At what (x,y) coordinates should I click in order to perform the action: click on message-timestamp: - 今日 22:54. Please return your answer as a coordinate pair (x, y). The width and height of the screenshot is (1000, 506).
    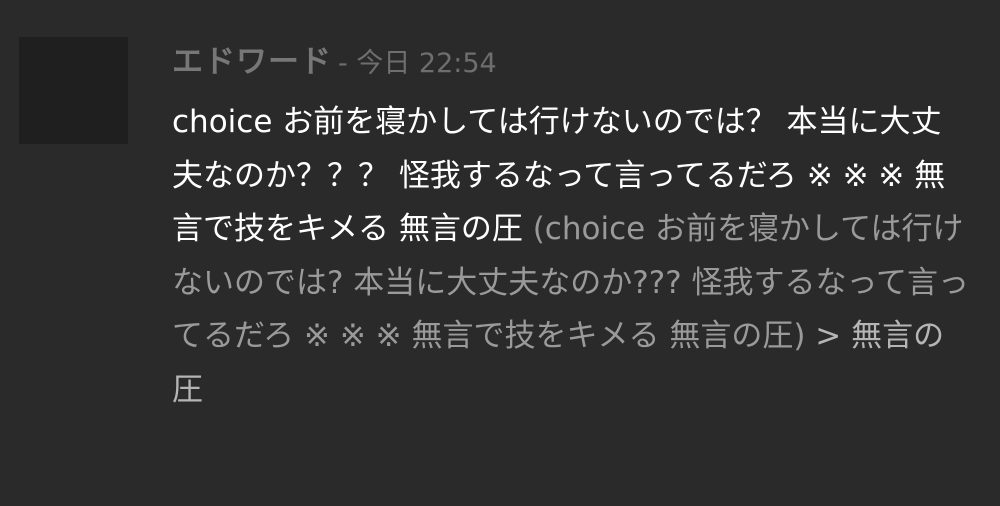
    Looking at the image, I should click on (417, 63).